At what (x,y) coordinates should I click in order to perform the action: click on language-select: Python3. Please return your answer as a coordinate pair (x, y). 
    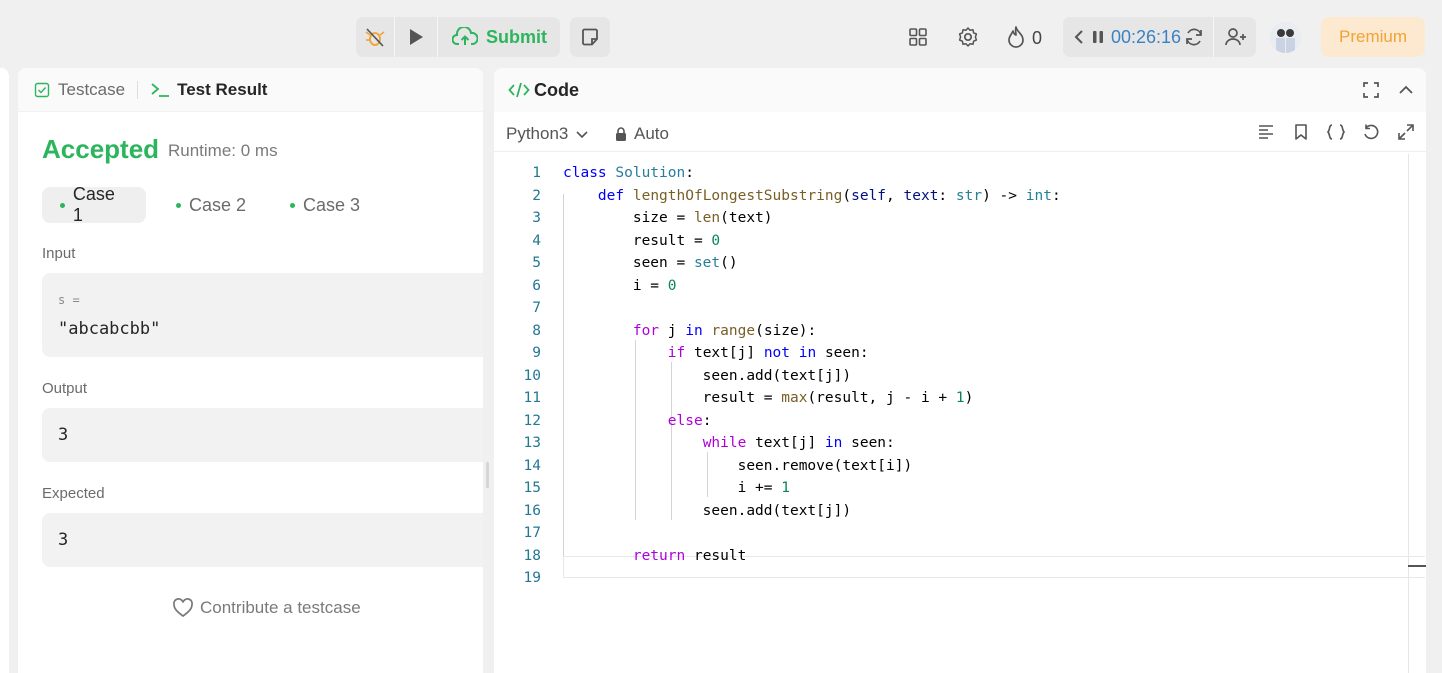
    Looking at the image, I should click on (548, 134).